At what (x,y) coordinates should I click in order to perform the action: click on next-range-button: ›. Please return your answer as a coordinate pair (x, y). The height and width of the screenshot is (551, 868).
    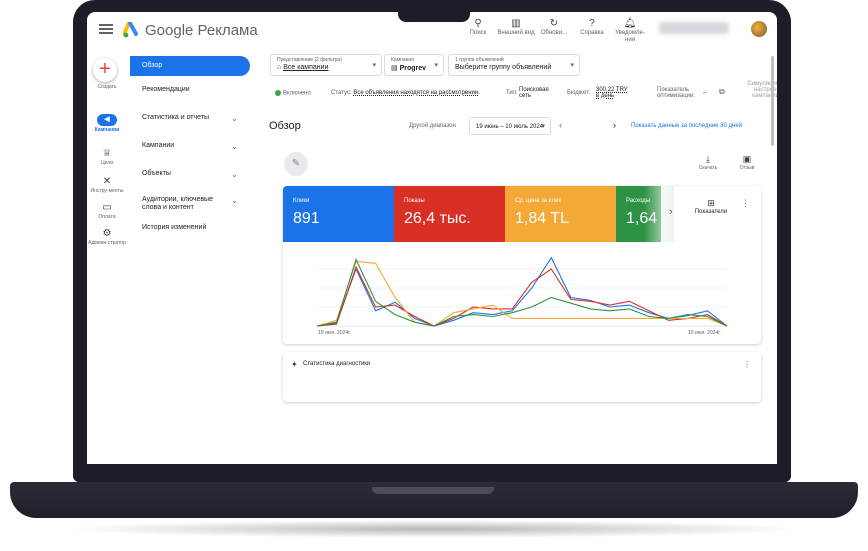
    Looking at the image, I should click on (614, 125).